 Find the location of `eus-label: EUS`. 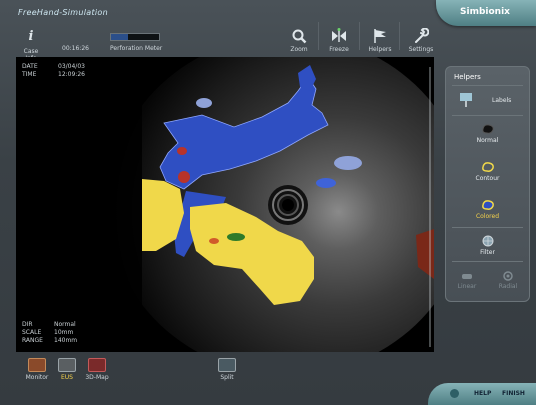

eus-label: EUS is located at coordinates (67, 377).